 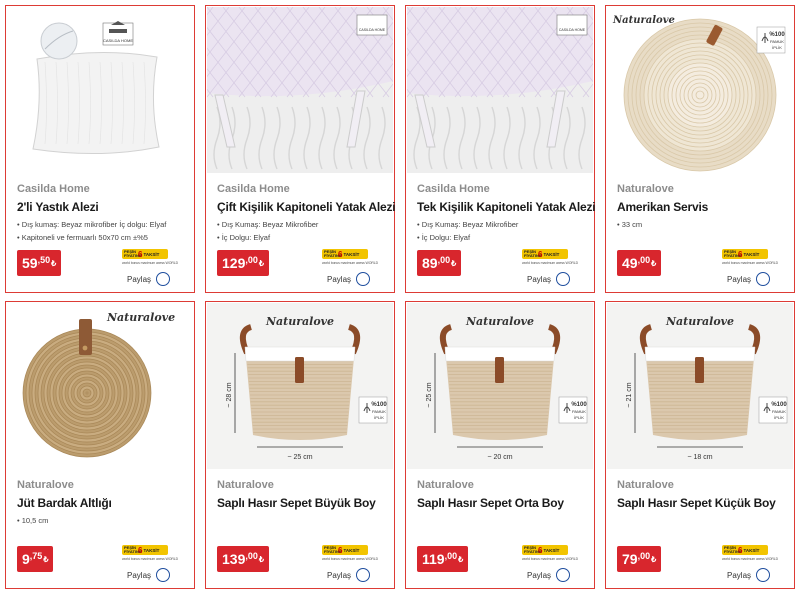 I want to click on product-image: Naturalove ~ 25 cm ~ 20 cm %100 PAMUK İPLİK, so click(x=500, y=386).